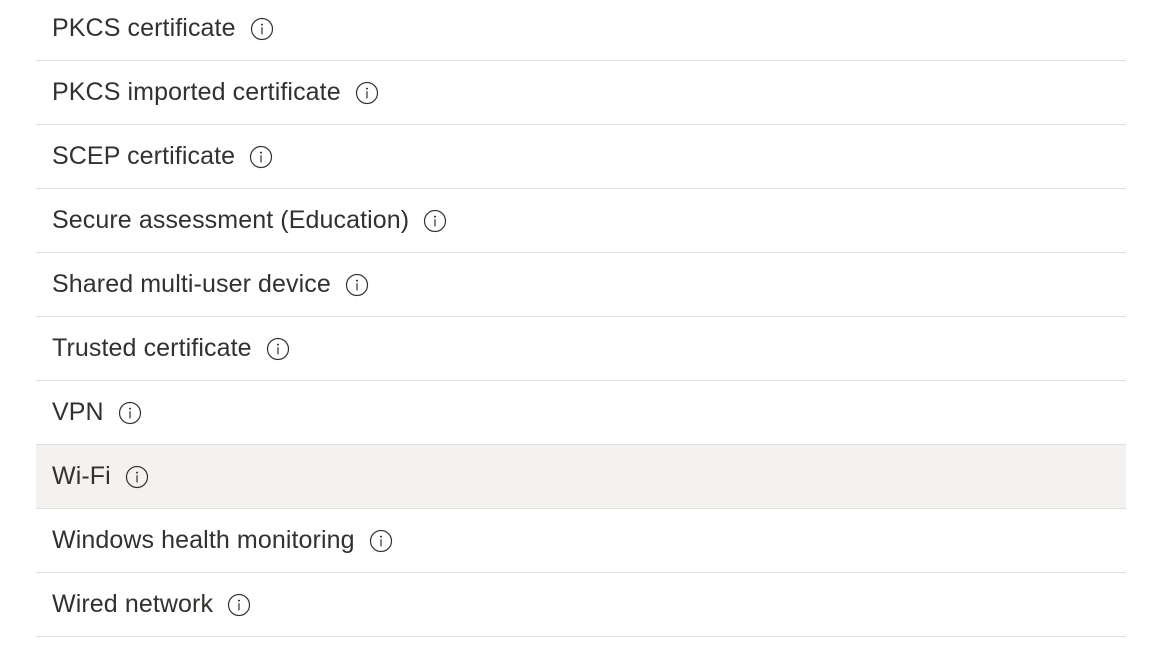  I want to click on list-item-label: Trusted certificate, so click(152, 348).